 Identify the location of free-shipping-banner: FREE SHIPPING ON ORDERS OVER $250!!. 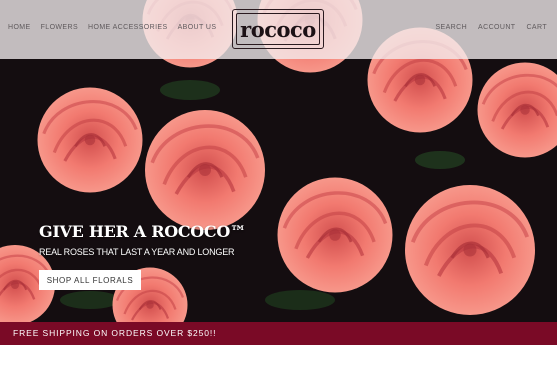
(278, 333).